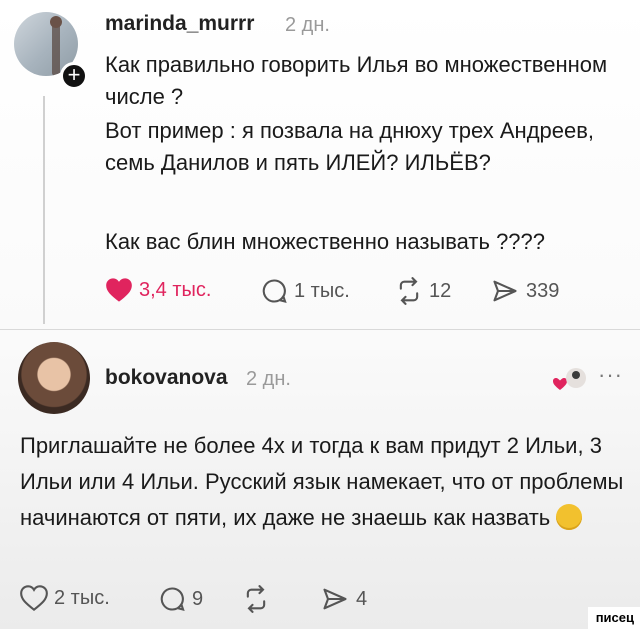  Describe the element at coordinates (610, 375) in the screenshot. I see `more-options-button: ···` at that location.